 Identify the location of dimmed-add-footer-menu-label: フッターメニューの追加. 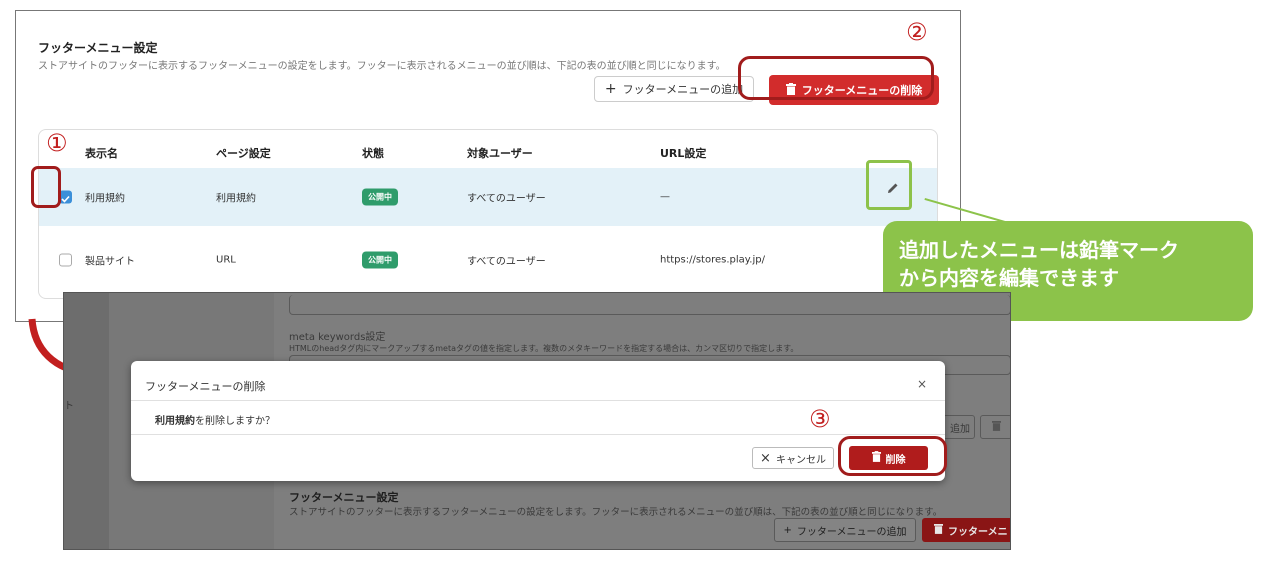
(851, 532).